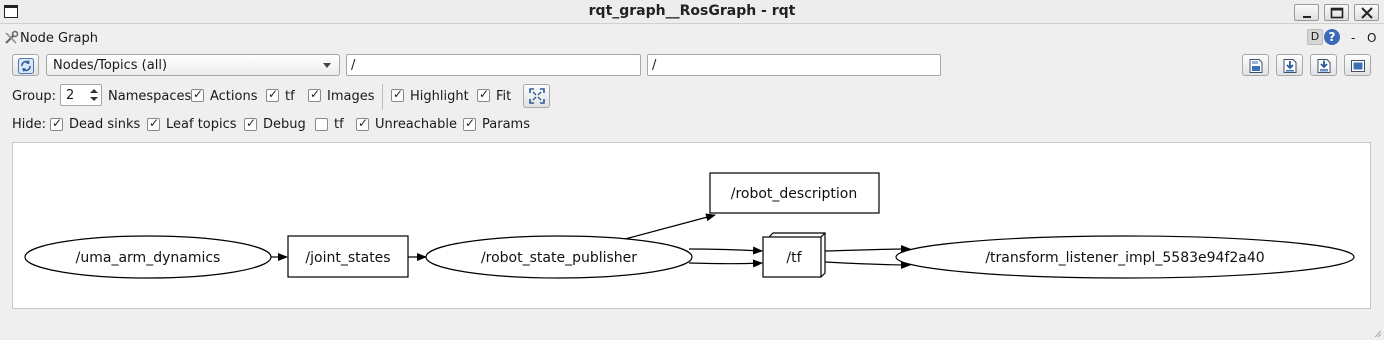 The height and width of the screenshot is (340, 1384). I want to click on save-dot-button, so click(1289, 65).